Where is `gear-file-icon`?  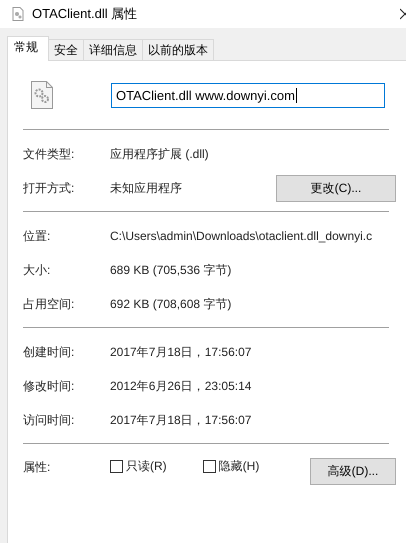 gear-file-icon is located at coordinates (42, 95).